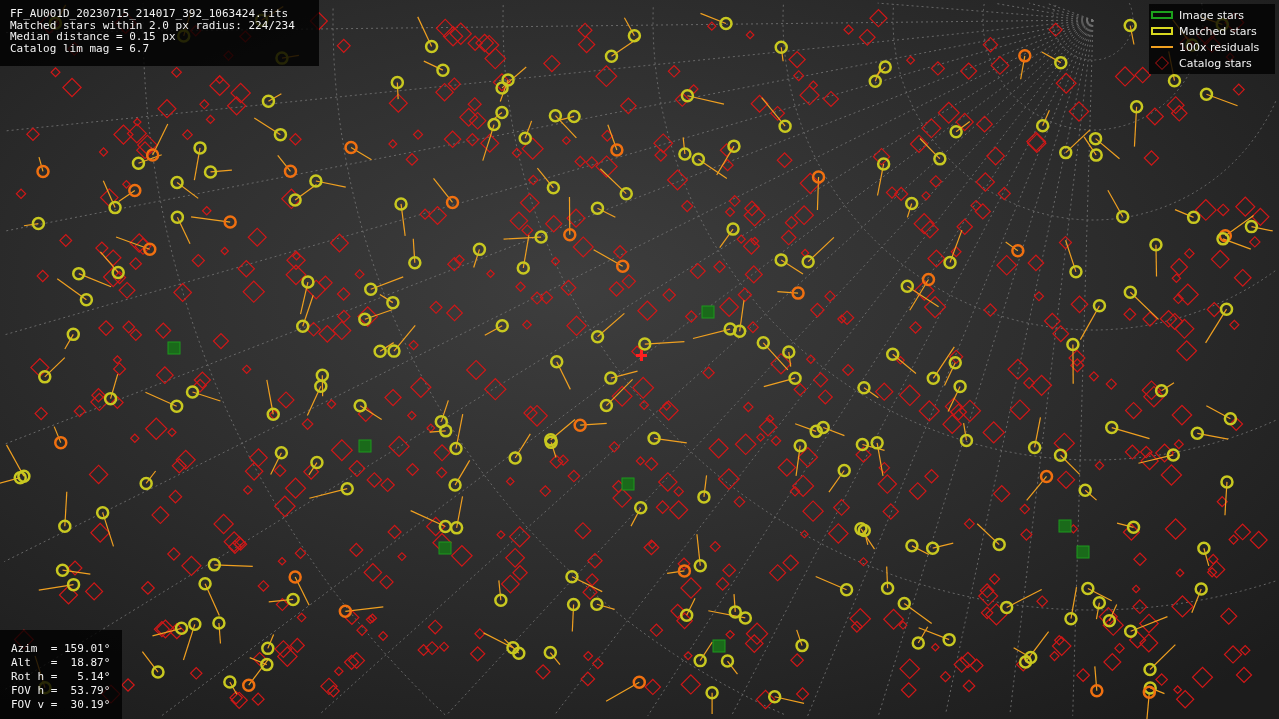 Image resolution: width=1279 pixels, height=719 pixels. What do you see at coordinates (61, 705) in the screenshot?
I see `pointing-text: FOV v = 30.19°` at bounding box center [61, 705].